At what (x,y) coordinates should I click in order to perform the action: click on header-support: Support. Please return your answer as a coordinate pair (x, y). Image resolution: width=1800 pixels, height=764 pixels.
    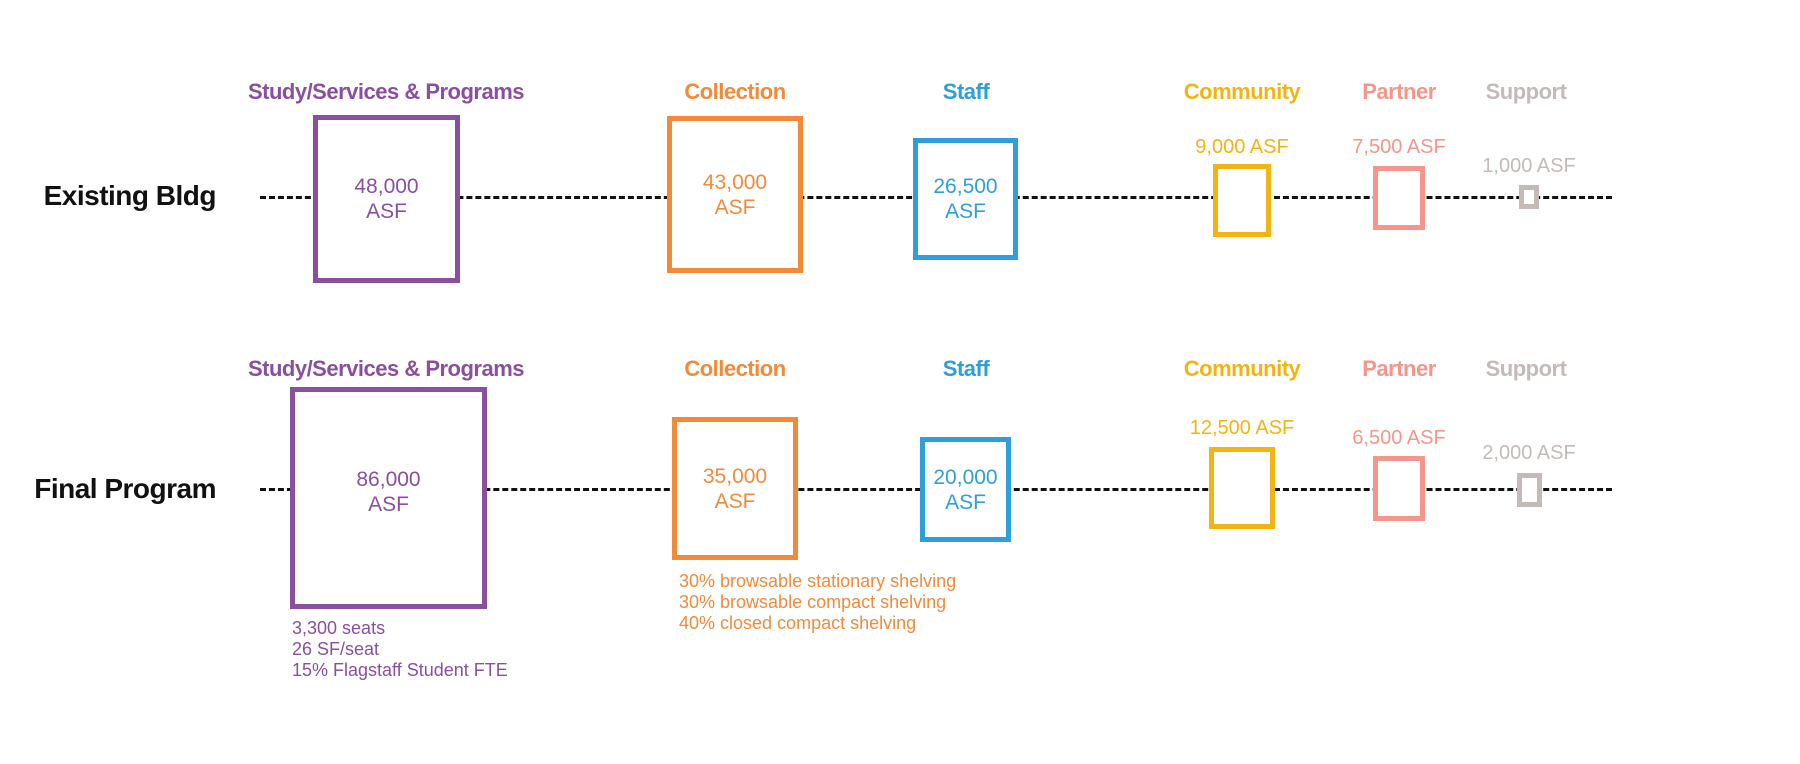
    Looking at the image, I should click on (1526, 91).